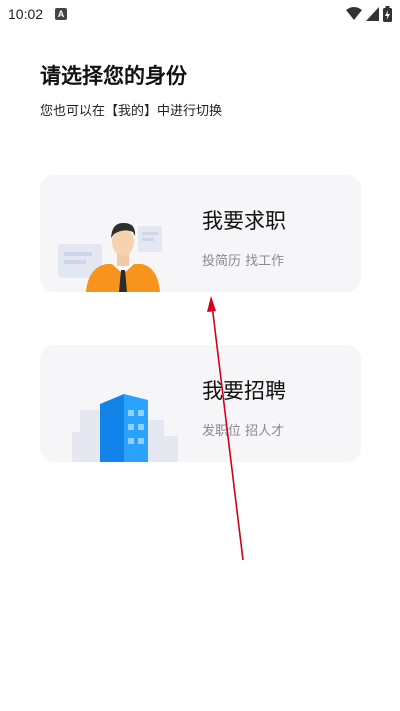  I want to click on job-seeker-icon, so click(110, 257).